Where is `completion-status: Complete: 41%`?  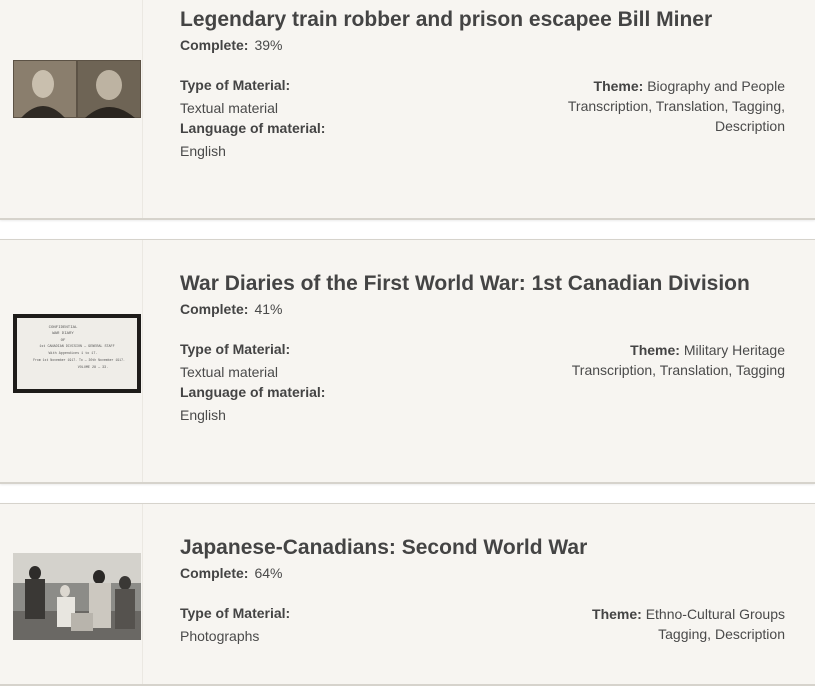
completion-status: Complete: 41% is located at coordinates (231, 309).